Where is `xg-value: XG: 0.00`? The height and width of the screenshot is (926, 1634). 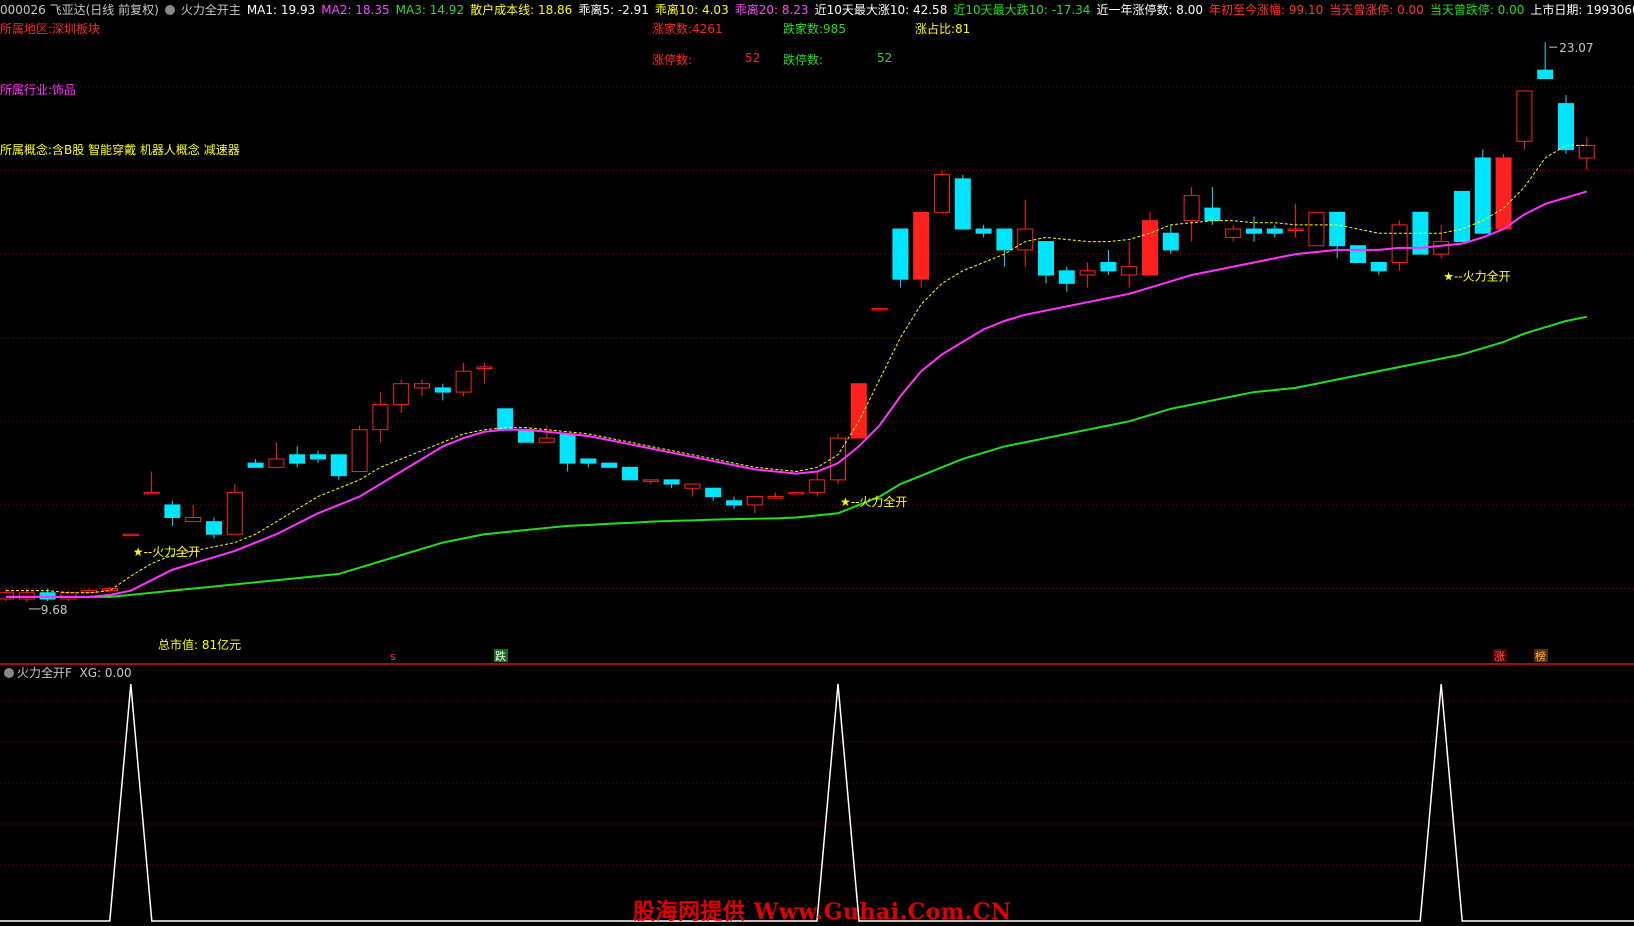
xg-value: XG: 0.00 is located at coordinates (105, 673).